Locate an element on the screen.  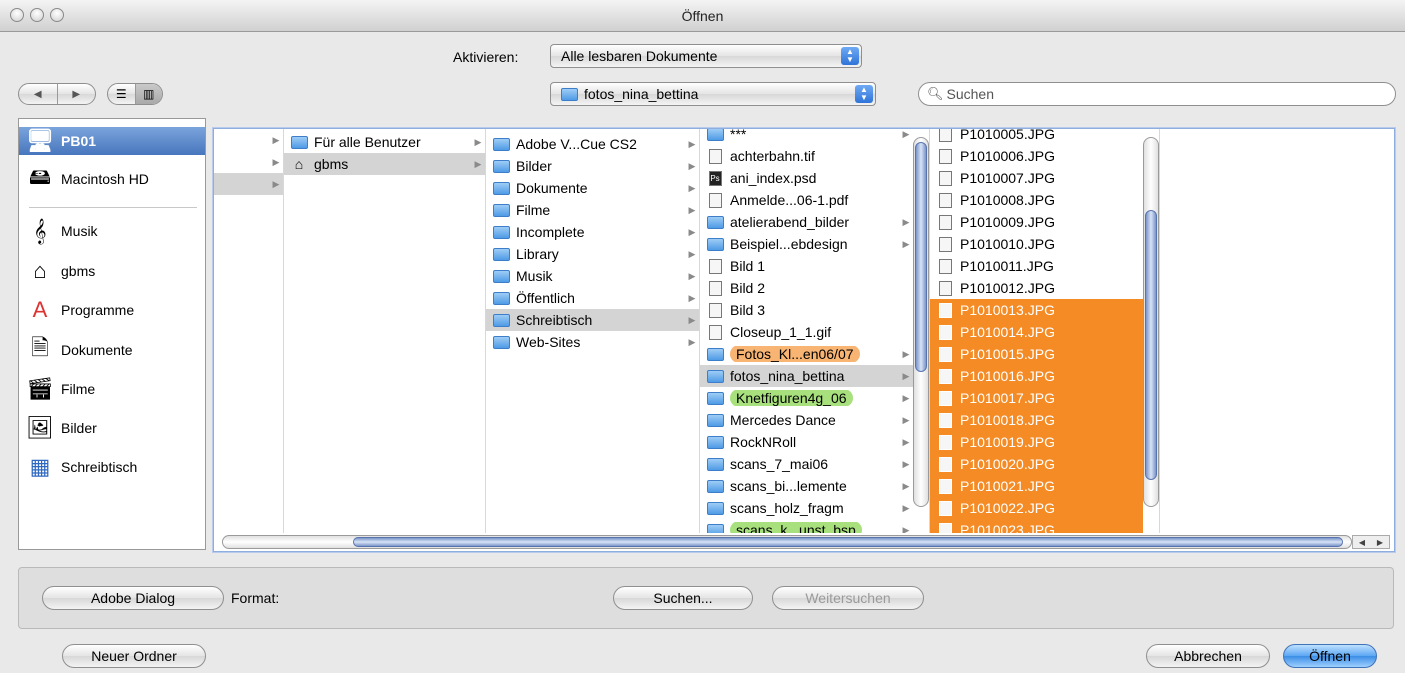
pdf-file-icon is located at coordinates (715, 200).